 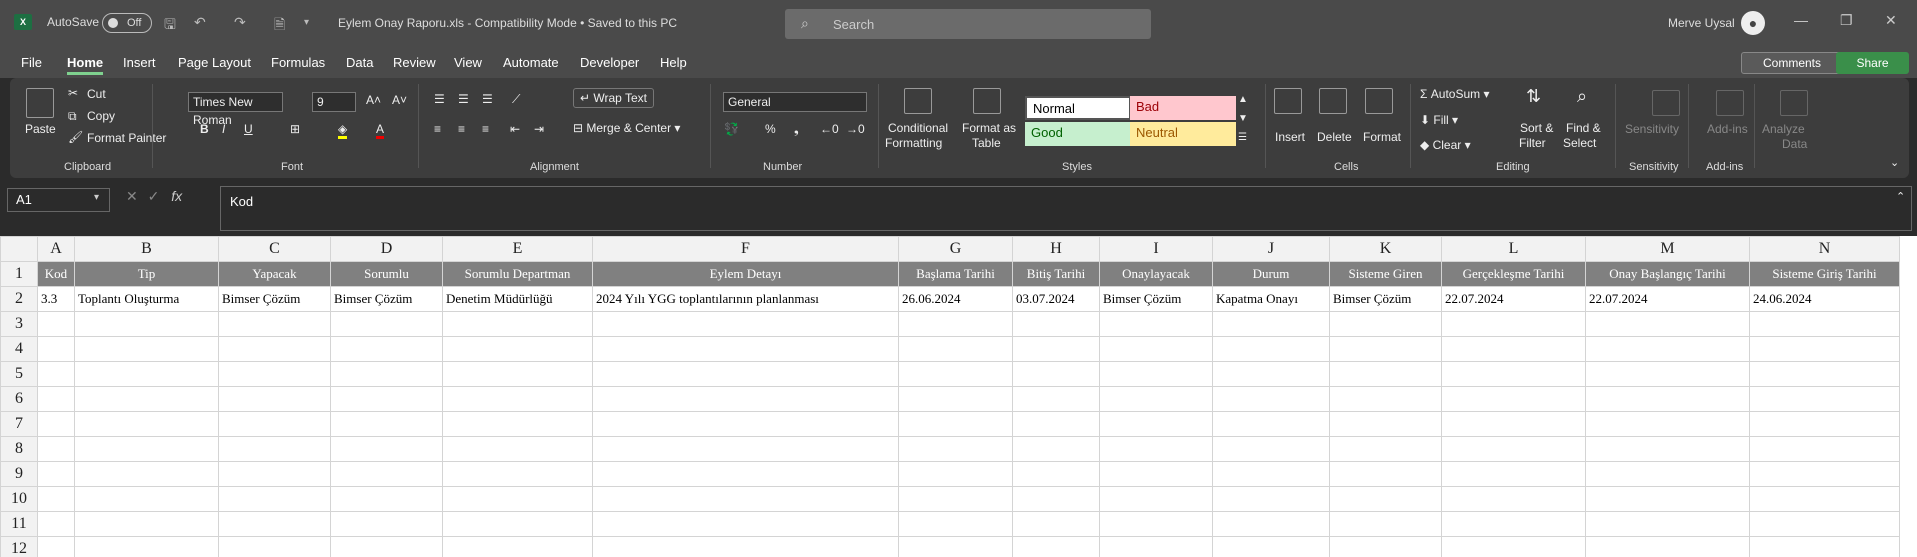 I want to click on style-normal: Normal, so click(x=1078, y=108).